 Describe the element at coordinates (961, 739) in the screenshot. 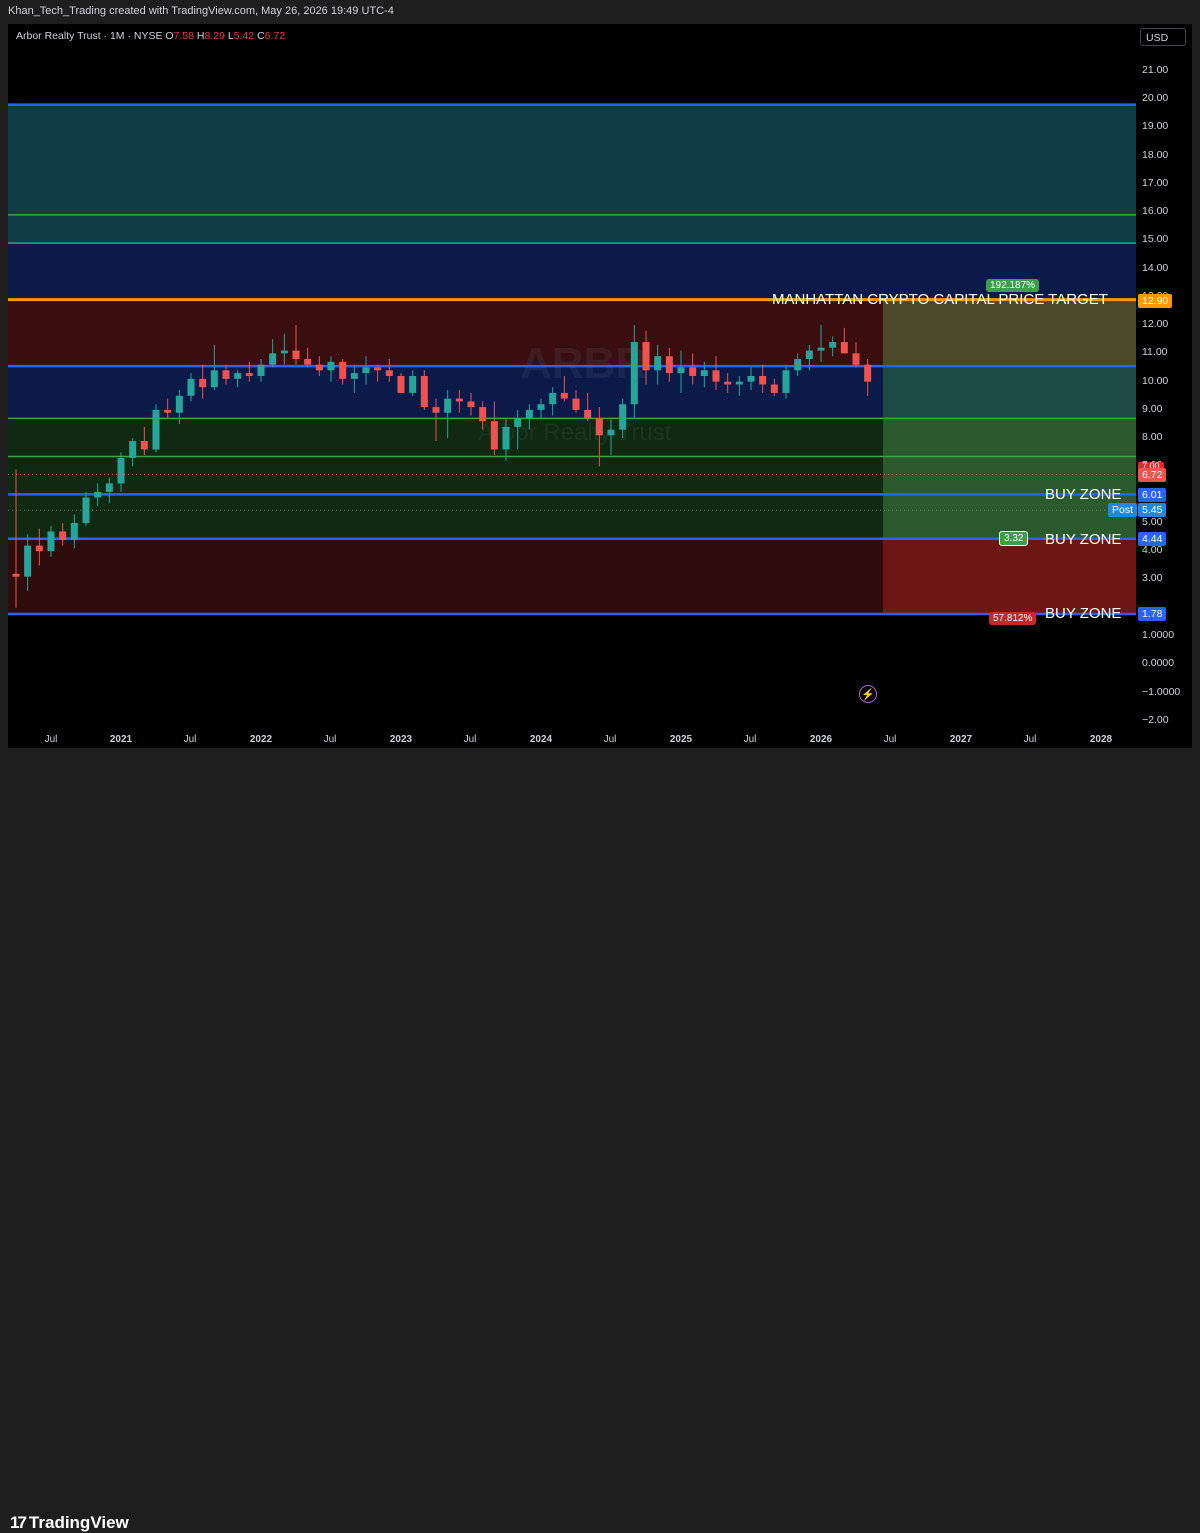

I see `x-tick-label: 2027` at that location.